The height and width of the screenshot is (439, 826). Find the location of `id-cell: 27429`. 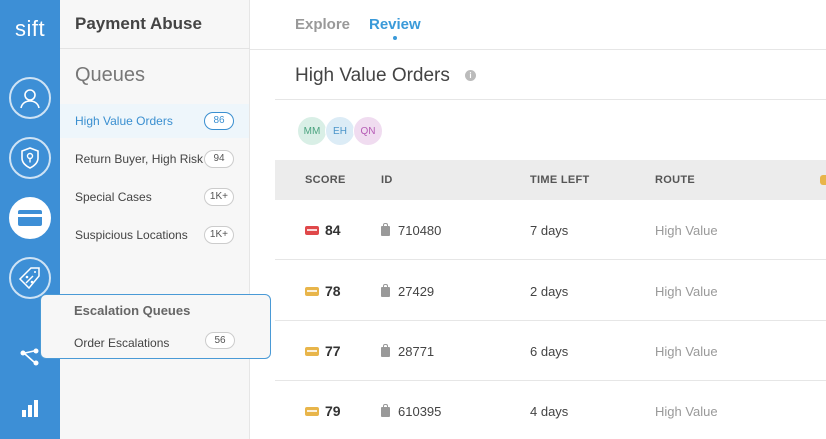

id-cell: 27429 is located at coordinates (408, 291).